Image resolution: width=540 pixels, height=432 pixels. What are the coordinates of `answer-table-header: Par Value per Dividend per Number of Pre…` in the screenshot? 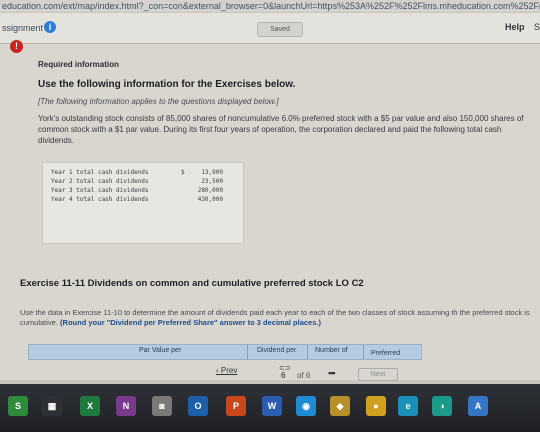 It's located at (225, 352).